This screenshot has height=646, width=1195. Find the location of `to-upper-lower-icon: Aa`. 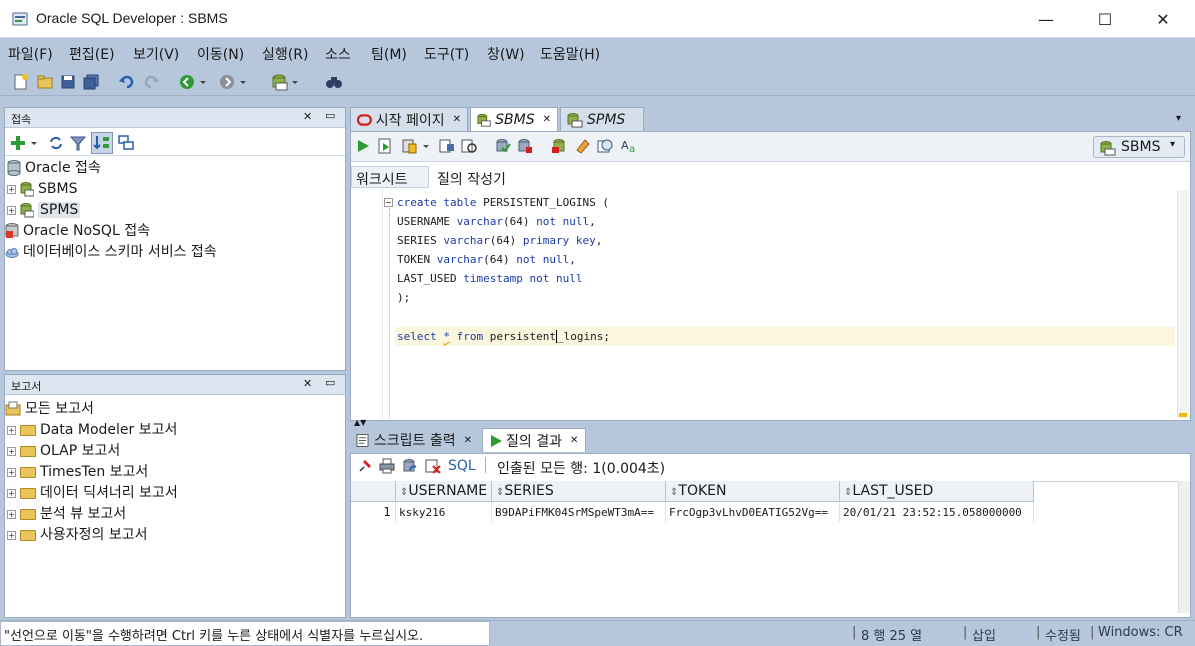

to-upper-lower-icon: Aa is located at coordinates (630, 146).